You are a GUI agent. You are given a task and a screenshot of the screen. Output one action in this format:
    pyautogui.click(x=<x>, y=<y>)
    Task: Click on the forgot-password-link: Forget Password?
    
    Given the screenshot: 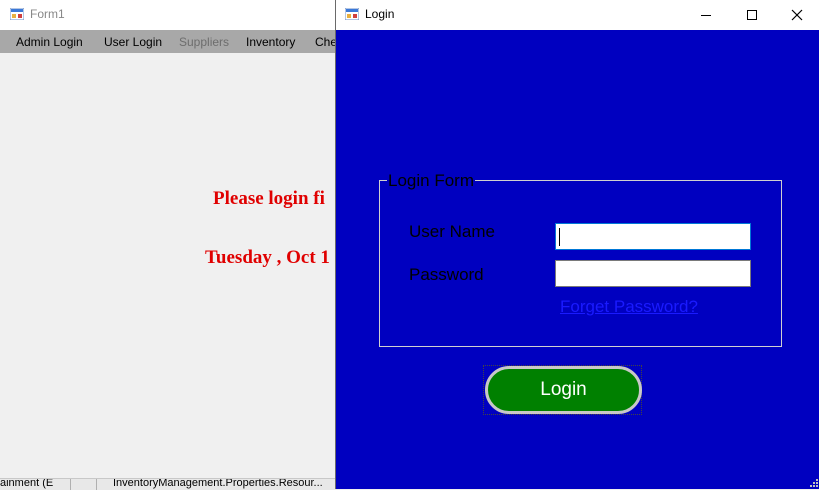 What is the action you would take?
    pyautogui.click(x=629, y=307)
    